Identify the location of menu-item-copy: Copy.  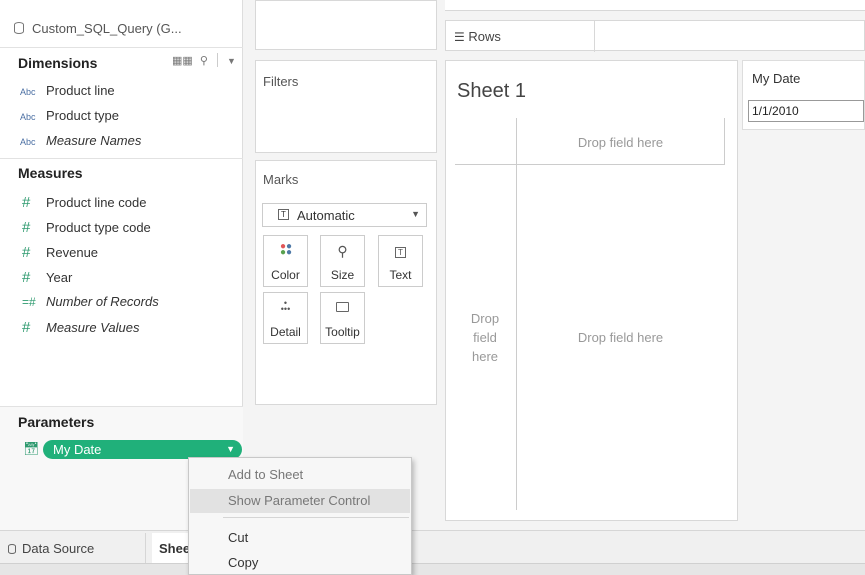
(300, 563).